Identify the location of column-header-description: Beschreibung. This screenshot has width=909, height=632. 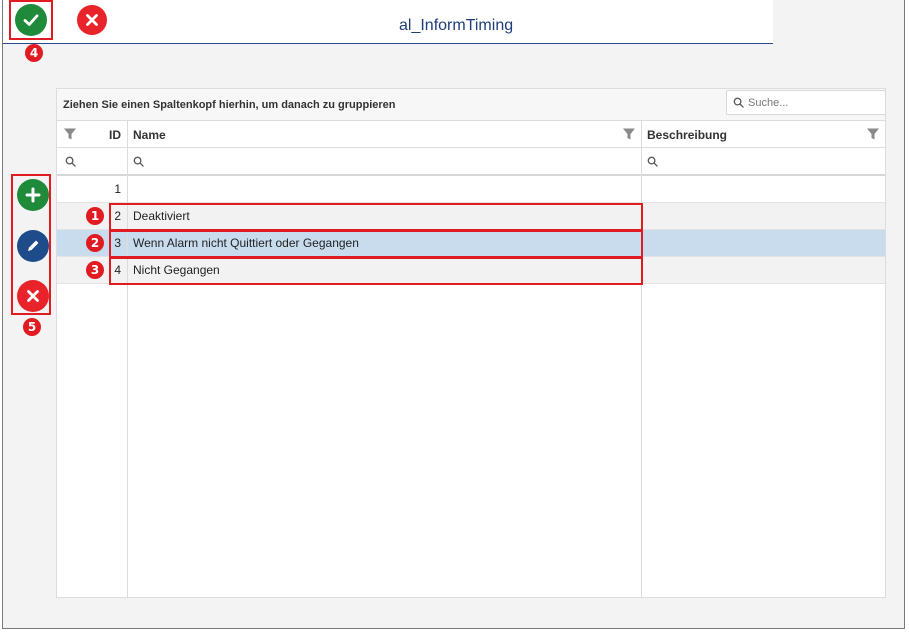
(747, 134).